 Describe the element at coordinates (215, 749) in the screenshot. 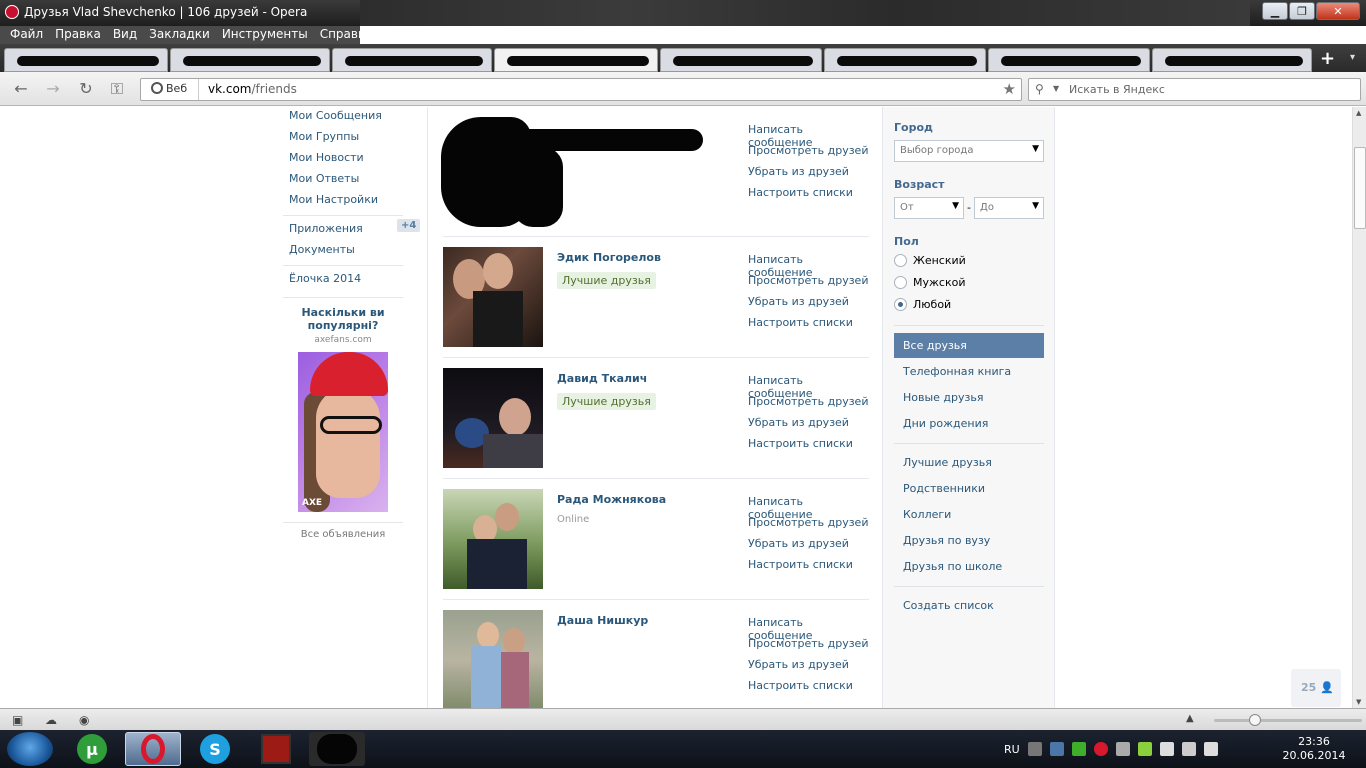

I see `skype-icon: S` at that location.